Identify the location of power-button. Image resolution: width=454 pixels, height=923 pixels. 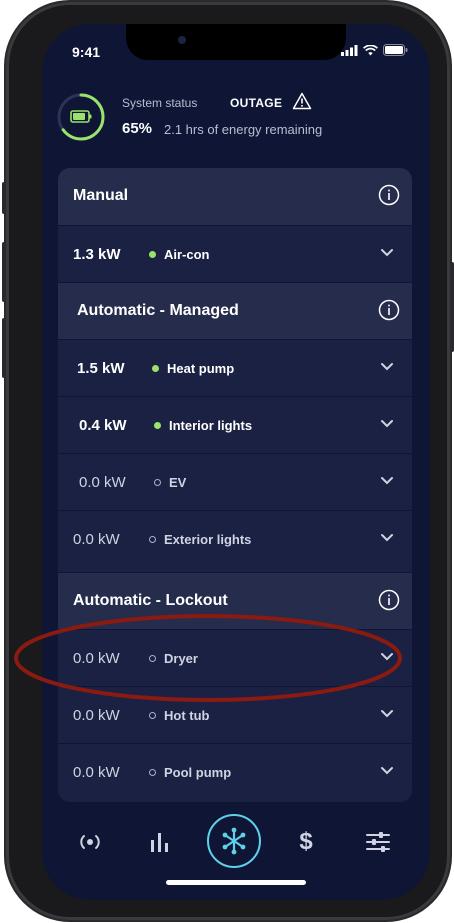
(452, 307).